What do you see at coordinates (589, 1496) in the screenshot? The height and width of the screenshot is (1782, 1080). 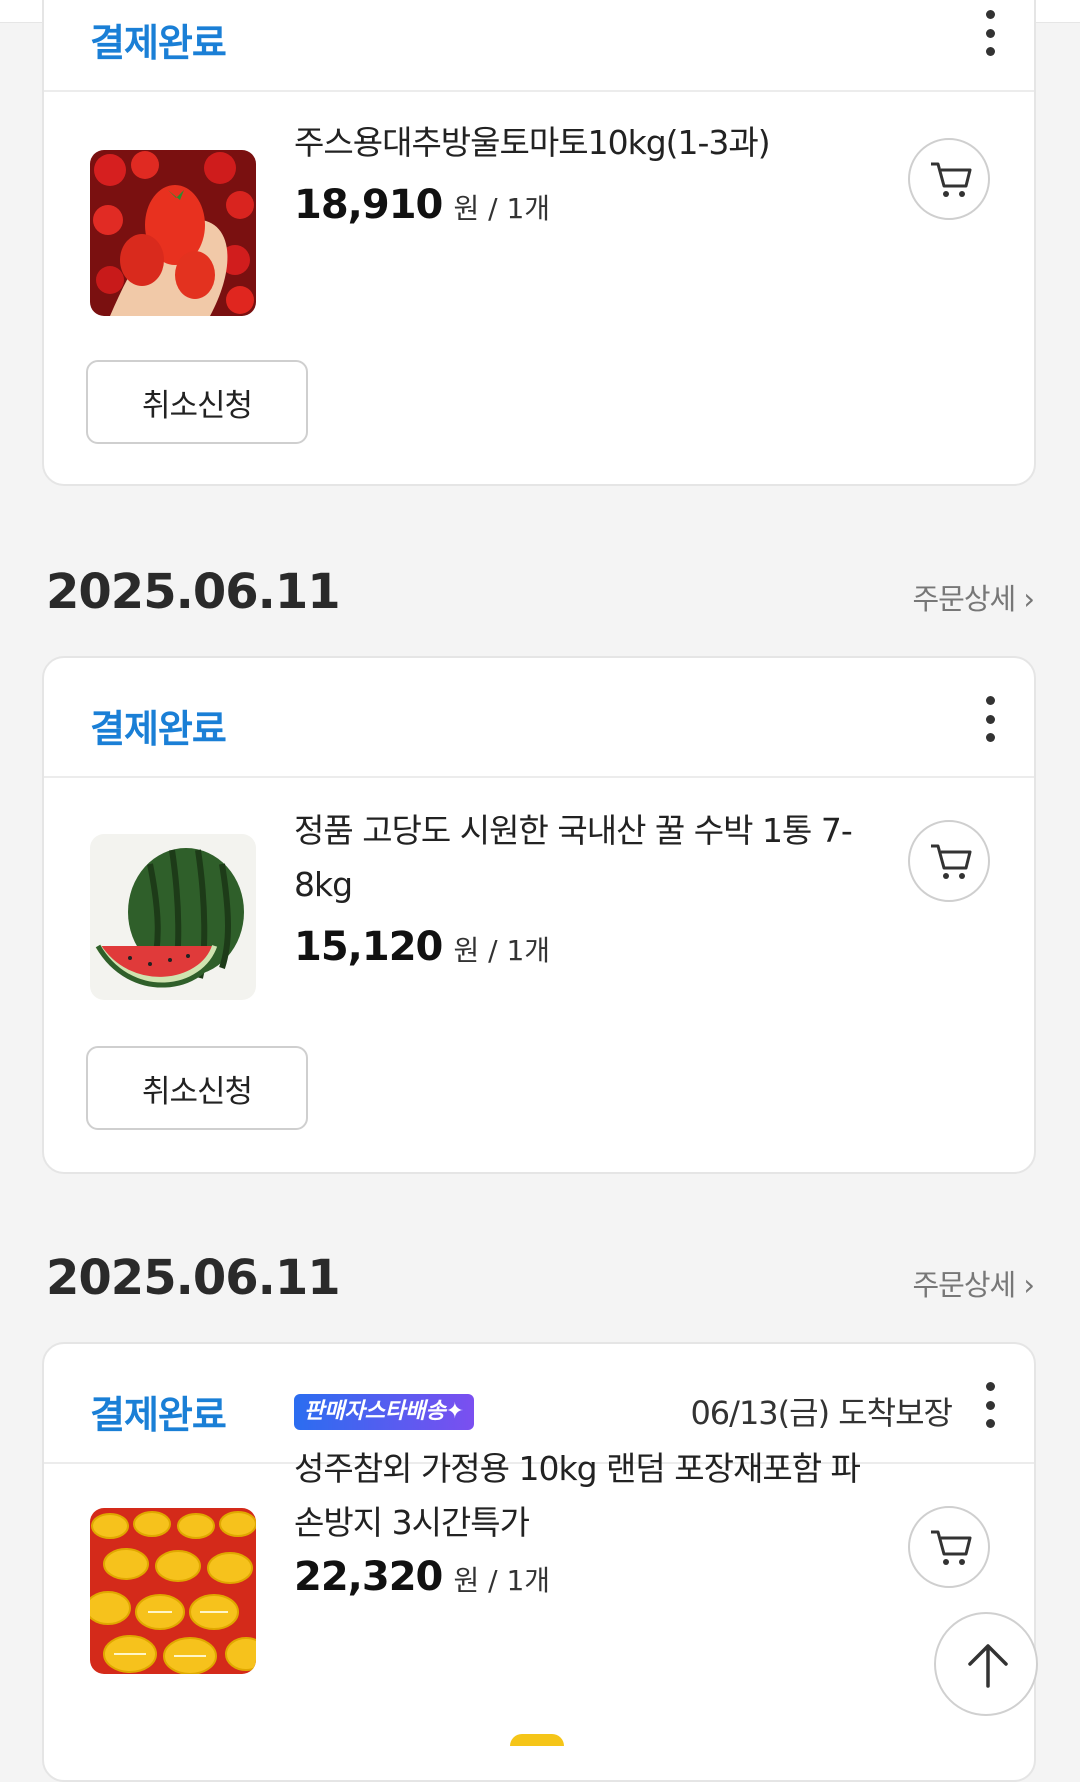 I see `product-name: 성주참외 가정용 10kg 랜덤 포장재포함 파손방지 3시간특가` at bounding box center [589, 1496].